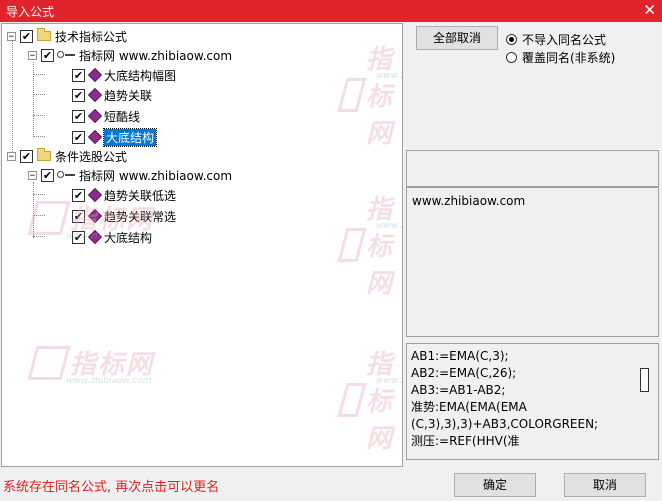 Image resolution: width=662 pixels, height=501 pixels. I want to click on description-box: www.zhibiaow.com, so click(532, 262).